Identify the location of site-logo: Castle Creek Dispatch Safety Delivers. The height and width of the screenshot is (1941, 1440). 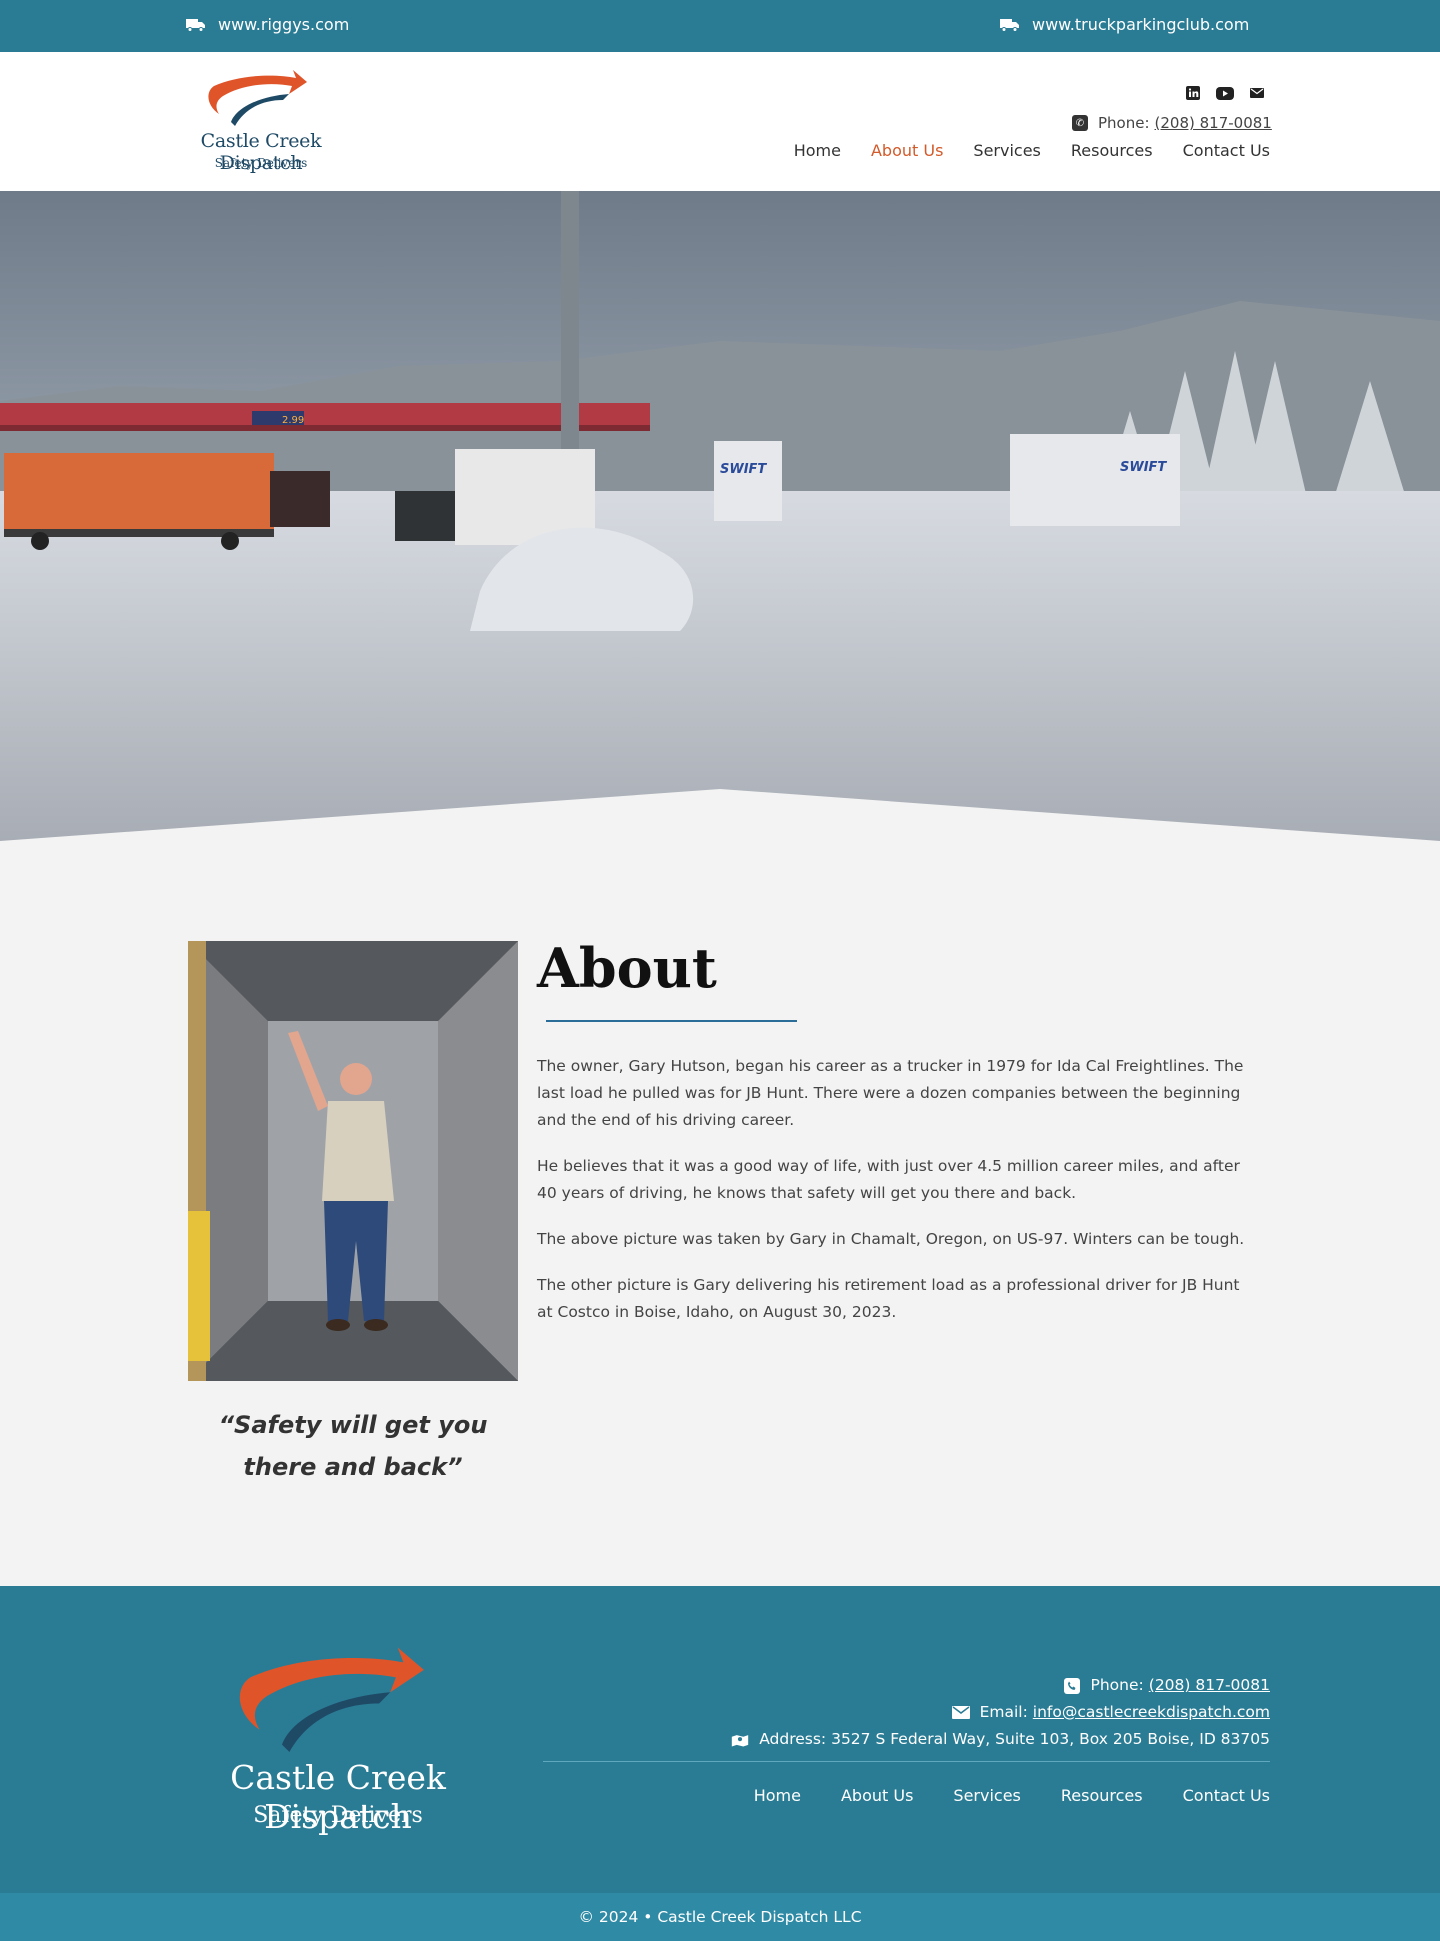
(261, 125).